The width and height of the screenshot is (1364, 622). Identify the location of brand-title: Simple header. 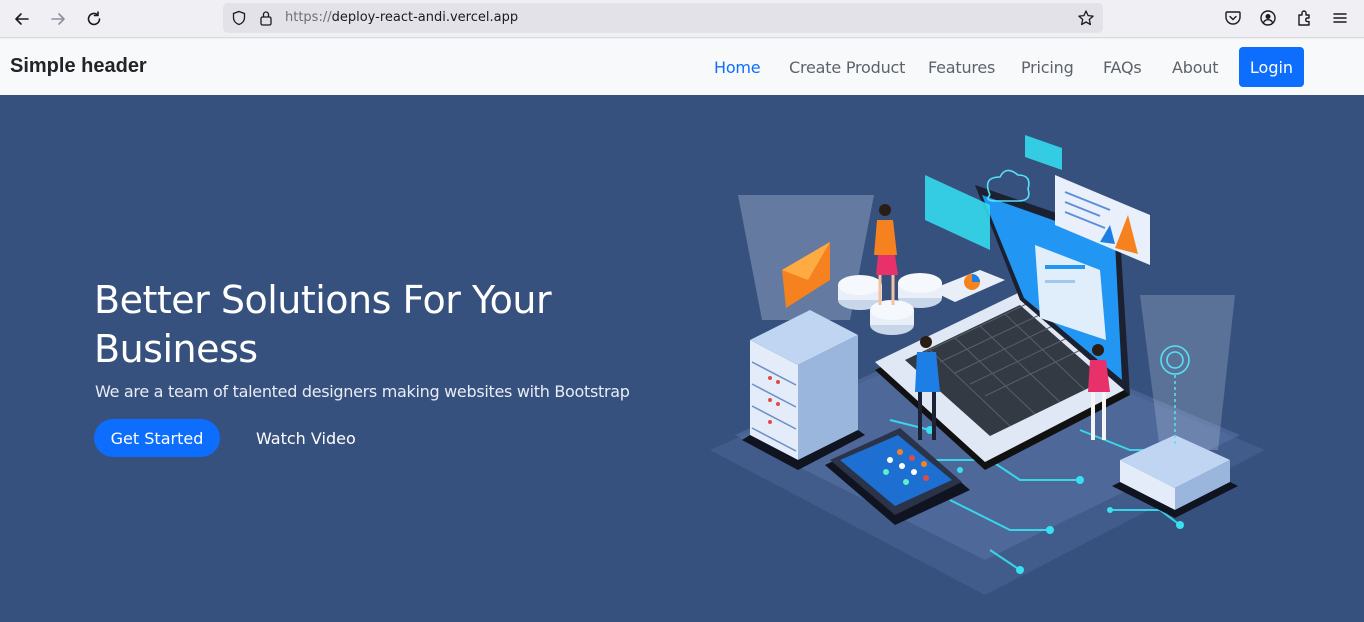
(78, 66).